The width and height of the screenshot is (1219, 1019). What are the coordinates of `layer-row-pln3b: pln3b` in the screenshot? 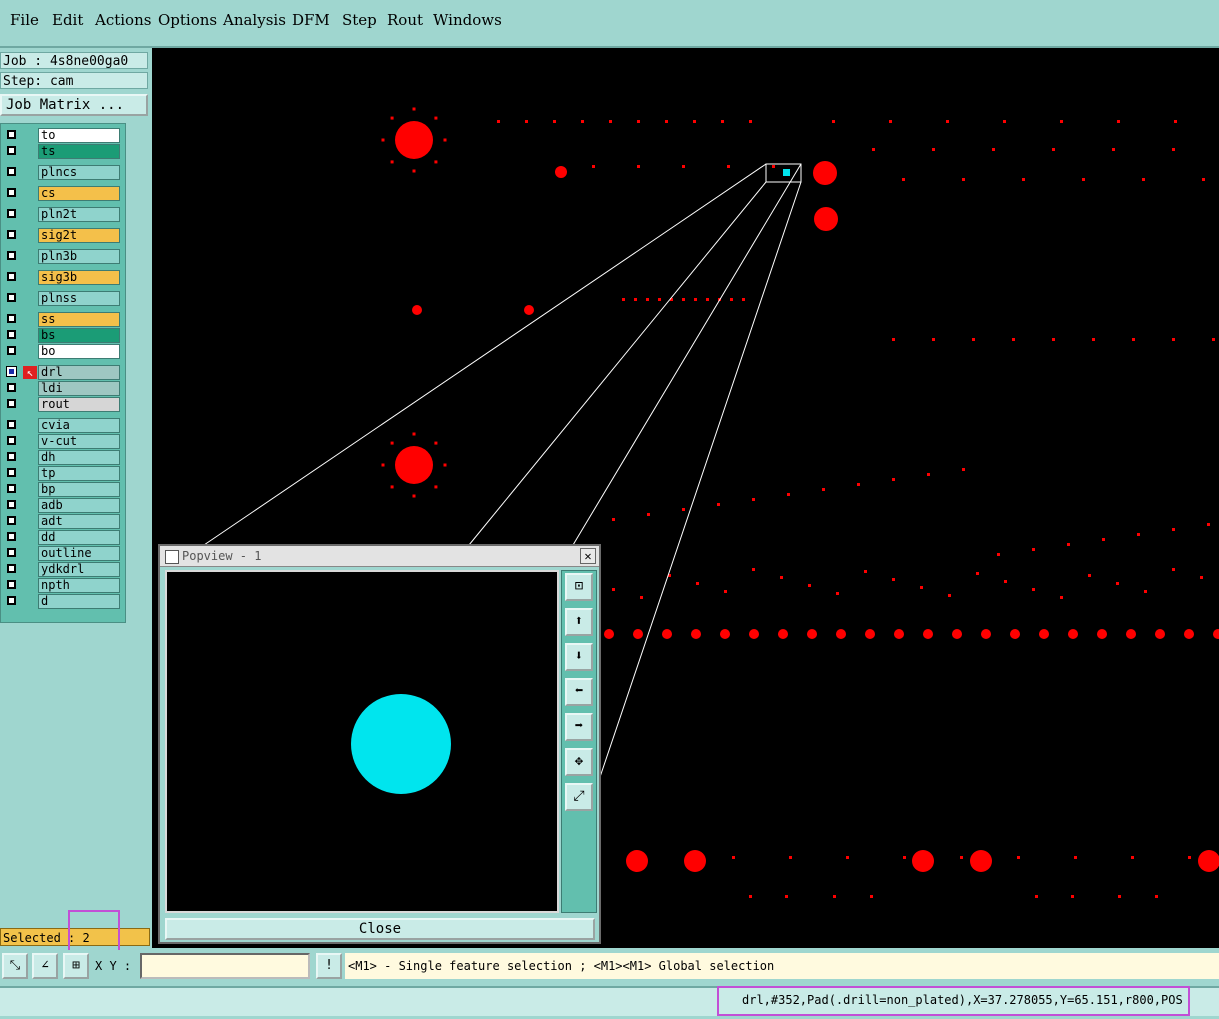 It's located at (63, 256).